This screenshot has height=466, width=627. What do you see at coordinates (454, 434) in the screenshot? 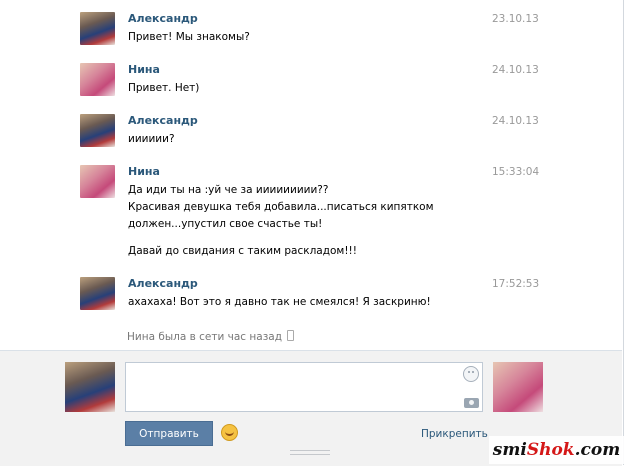
I see `attach-link: Прикрепить` at bounding box center [454, 434].